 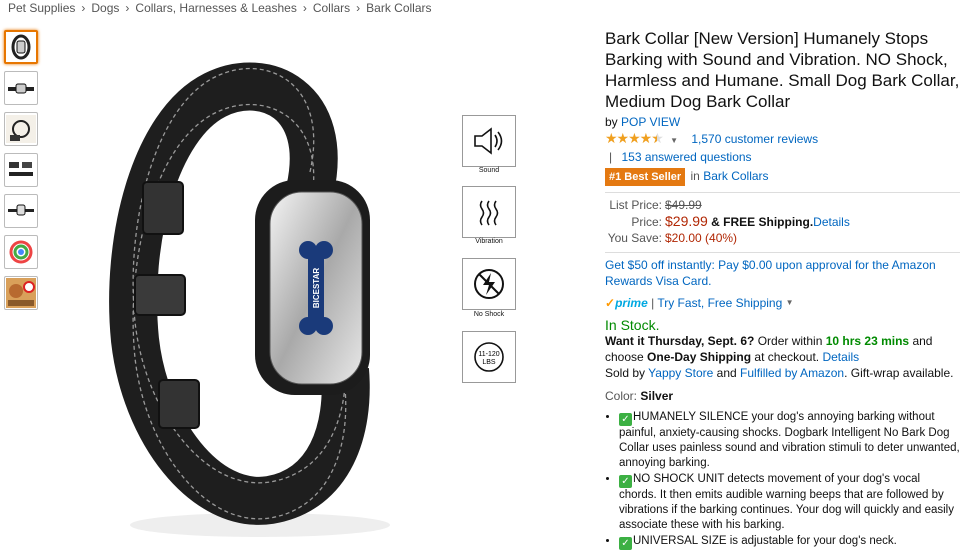 I want to click on svg-text: 11-120, so click(x=488, y=354).